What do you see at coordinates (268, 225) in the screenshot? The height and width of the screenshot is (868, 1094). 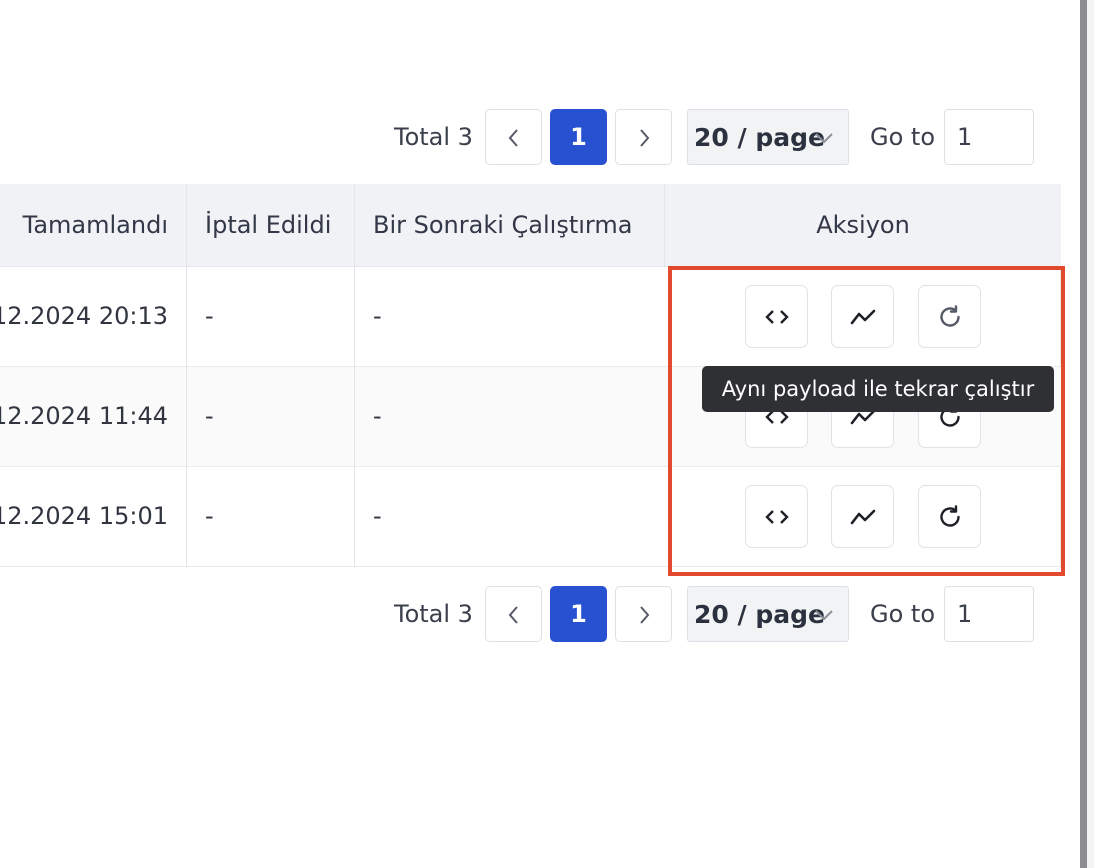 I see `header-cancelled: İptal Edildi` at bounding box center [268, 225].